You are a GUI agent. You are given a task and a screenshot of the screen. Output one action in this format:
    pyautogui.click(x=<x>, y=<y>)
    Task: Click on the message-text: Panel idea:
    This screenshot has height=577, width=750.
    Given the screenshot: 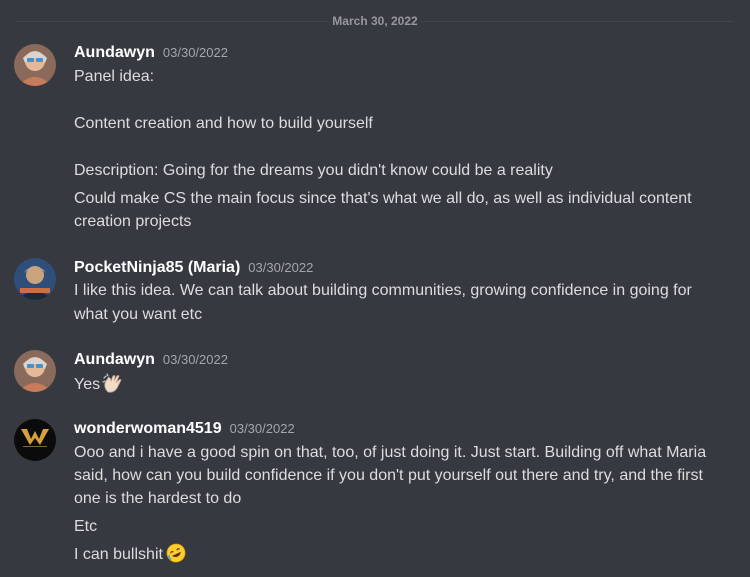 What is the action you would take?
    pyautogui.click(x=114, y=76)
    